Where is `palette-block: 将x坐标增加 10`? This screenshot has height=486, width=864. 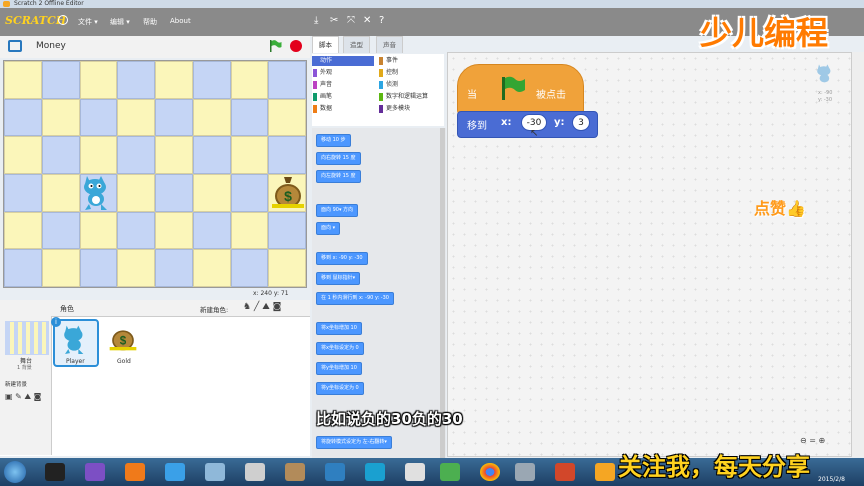 palette-block: 将x坐标增加 10 is located at coordinates (339, 328).